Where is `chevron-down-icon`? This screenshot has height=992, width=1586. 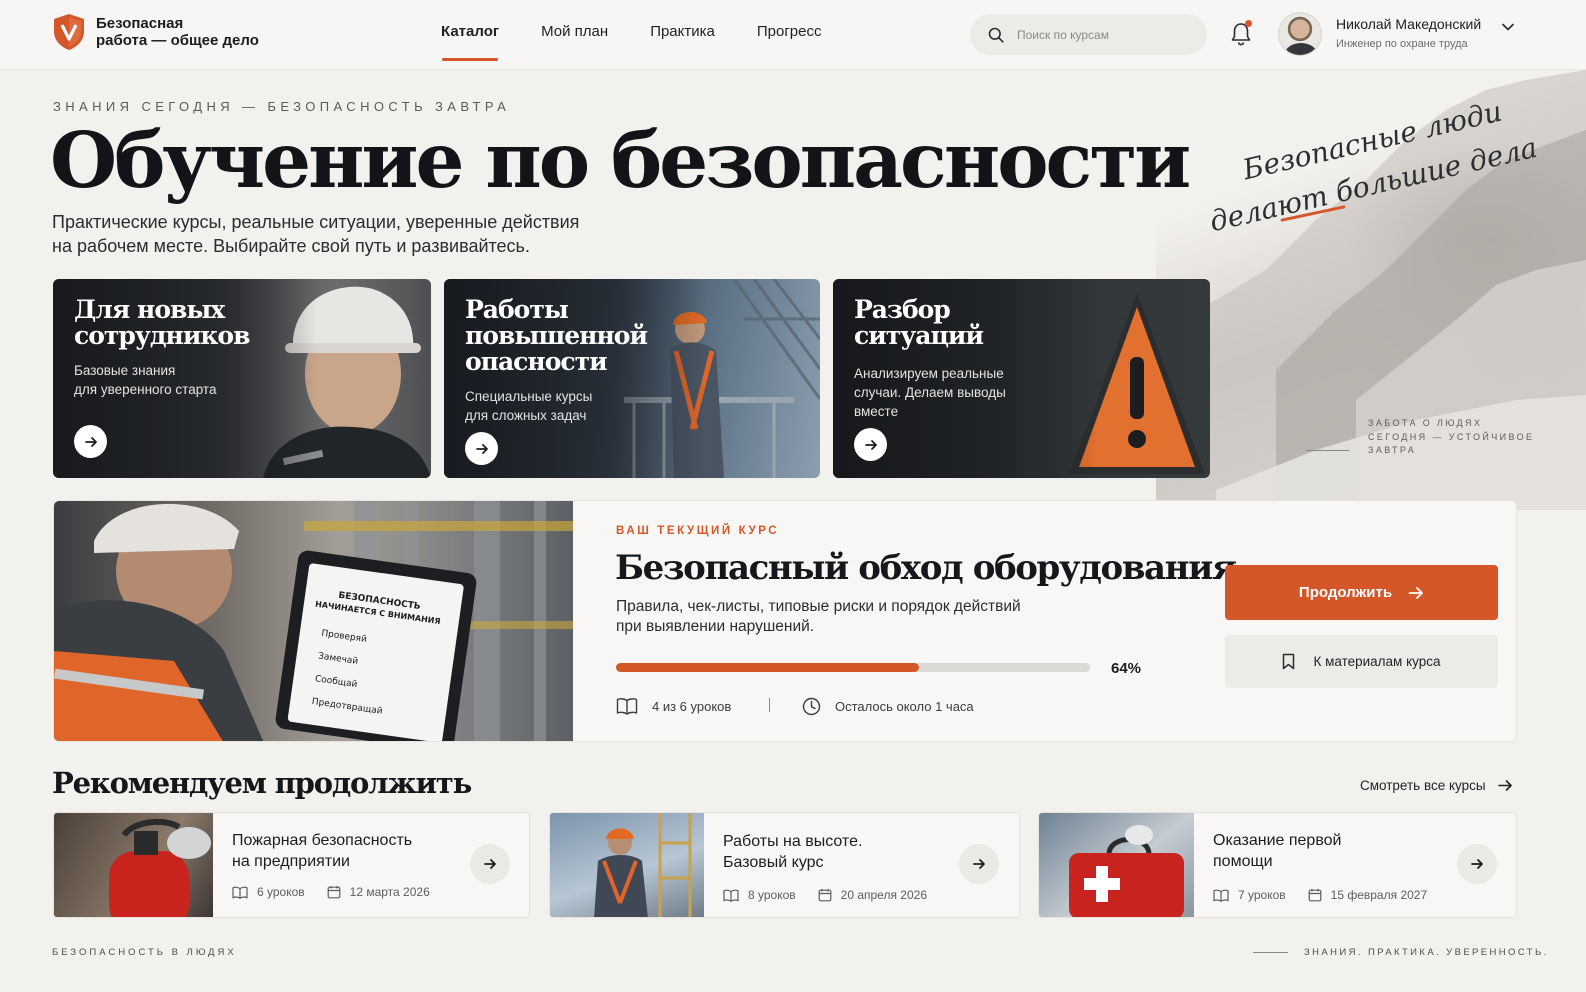 chevron-down-icon is located at coordinates (1508, 27).